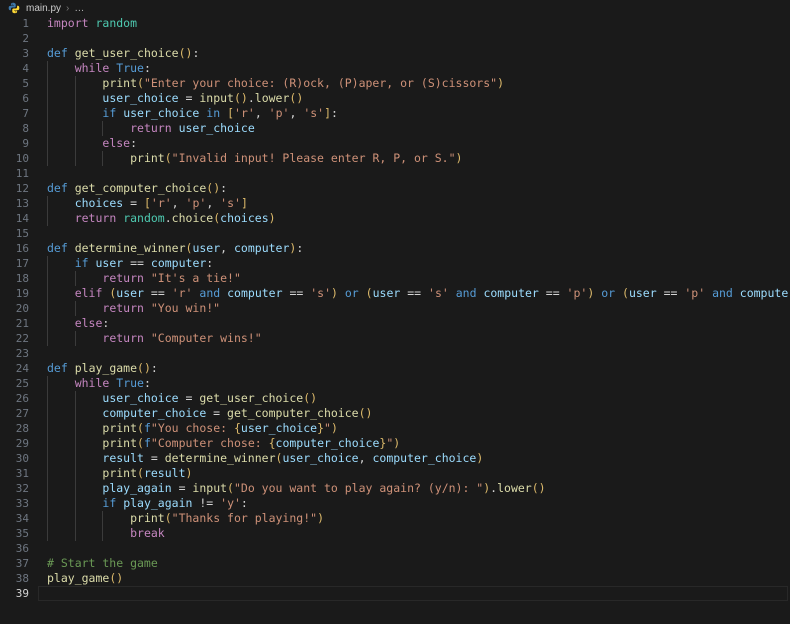 The width and height of the screenshot is (790, 624). I want to click on line-number: 28, so click(19, 428).